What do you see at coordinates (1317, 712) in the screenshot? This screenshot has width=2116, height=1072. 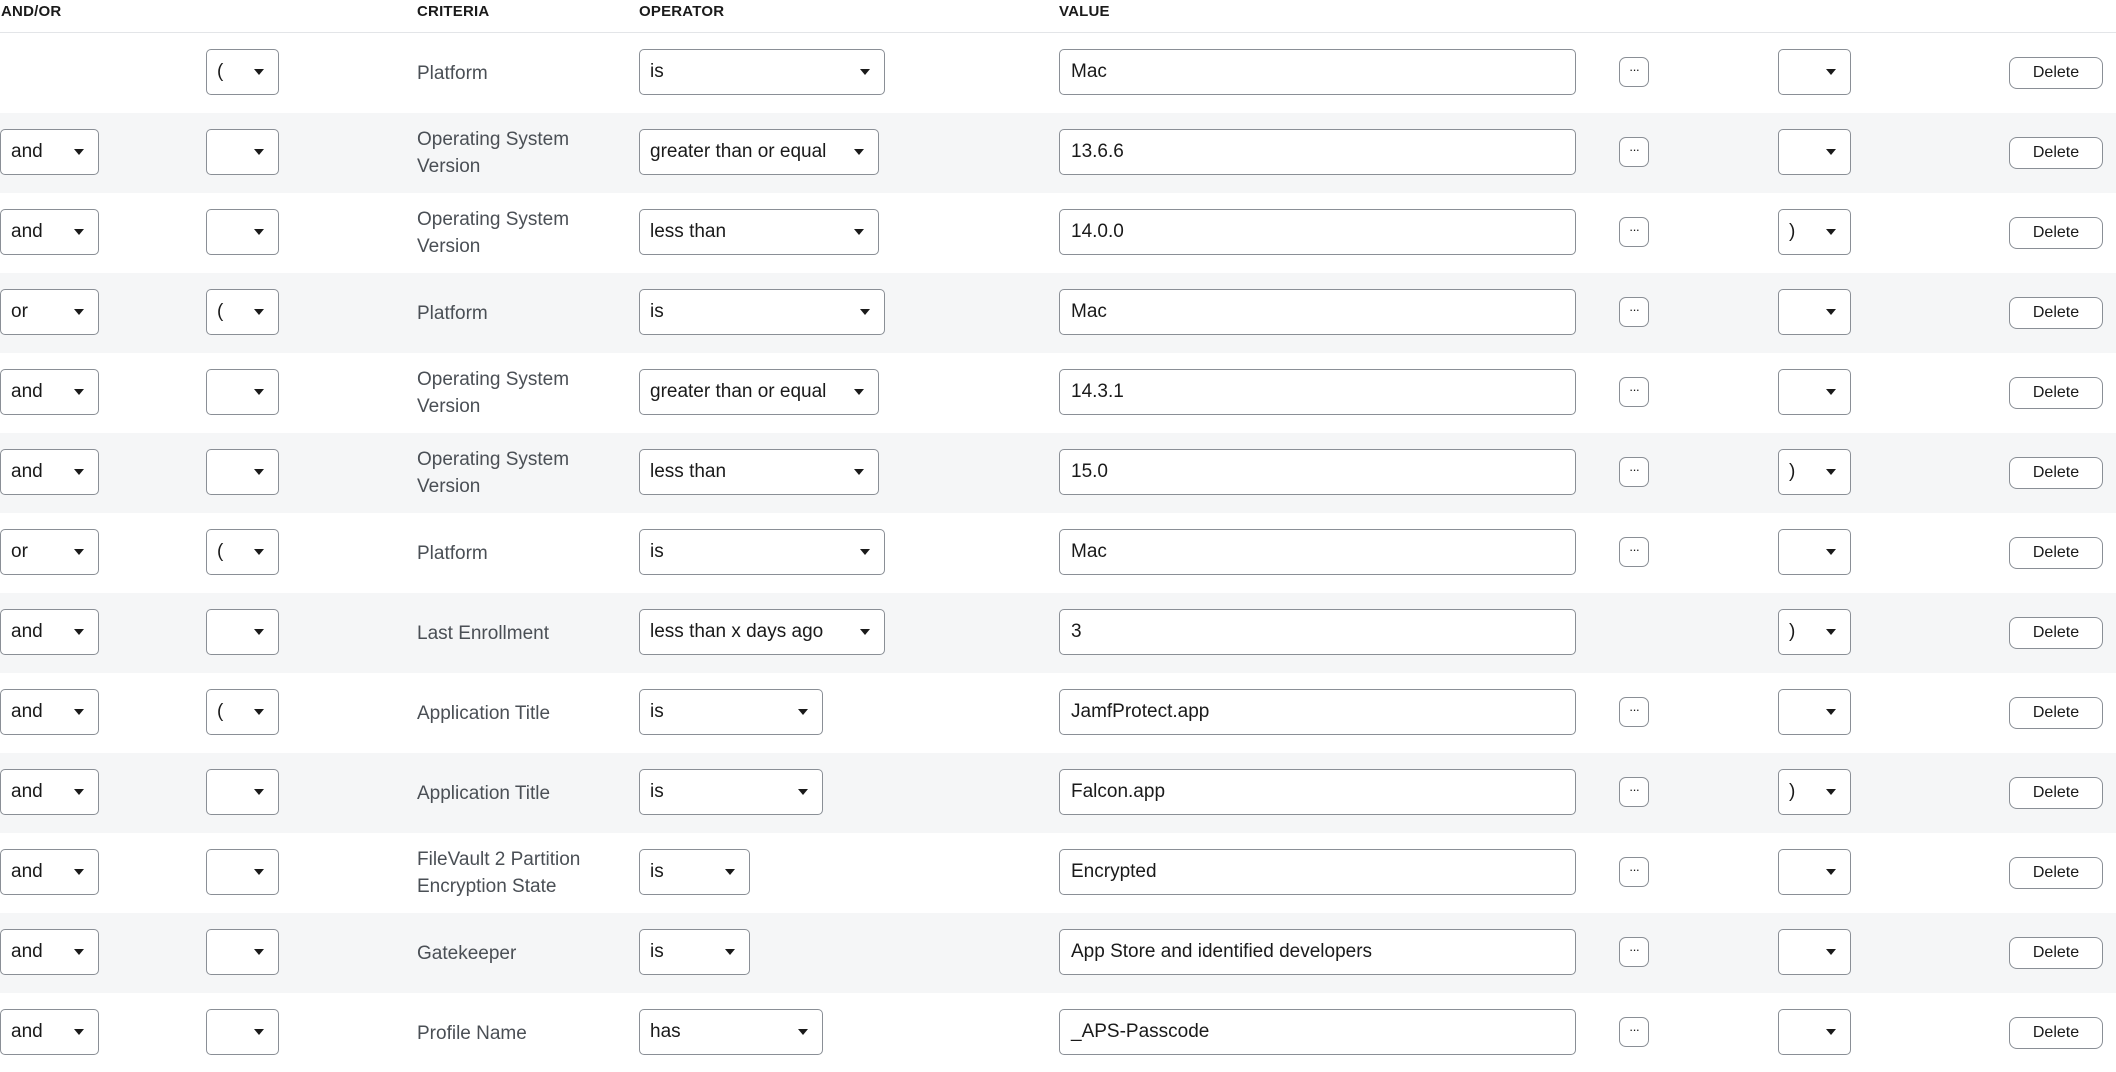 I see `value-input: JamfProtect.app` at bounding box center [1317, 712].